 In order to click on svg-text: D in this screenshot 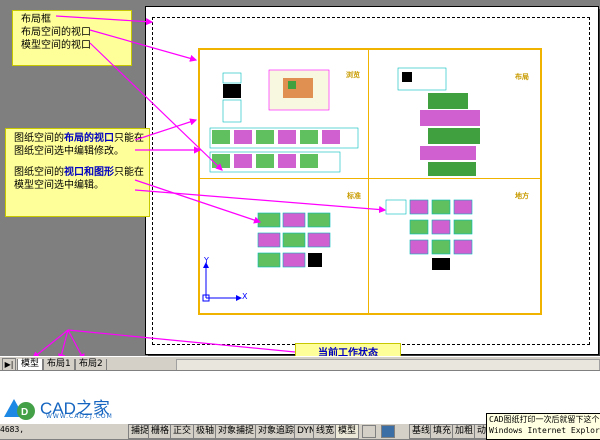, I will do `click(24, 412)`.